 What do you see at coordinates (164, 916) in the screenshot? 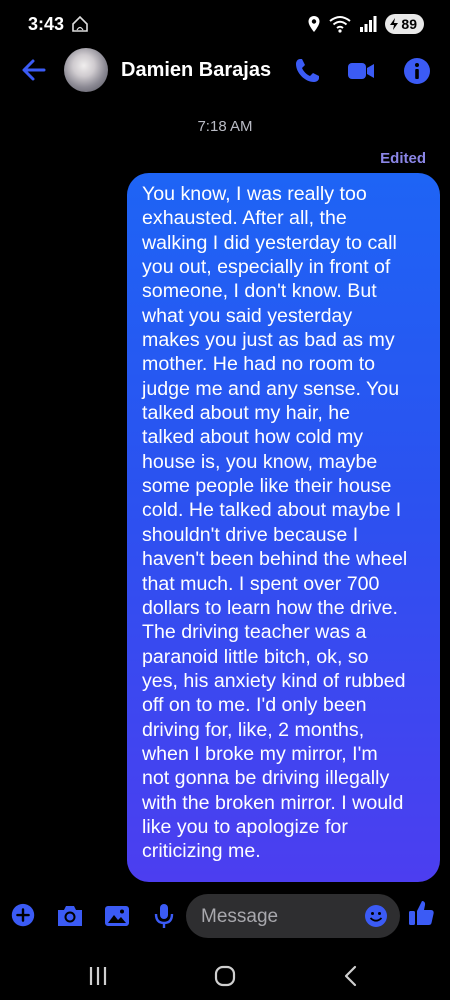
I see `microphone-icon` at bounding box center [164, 916].